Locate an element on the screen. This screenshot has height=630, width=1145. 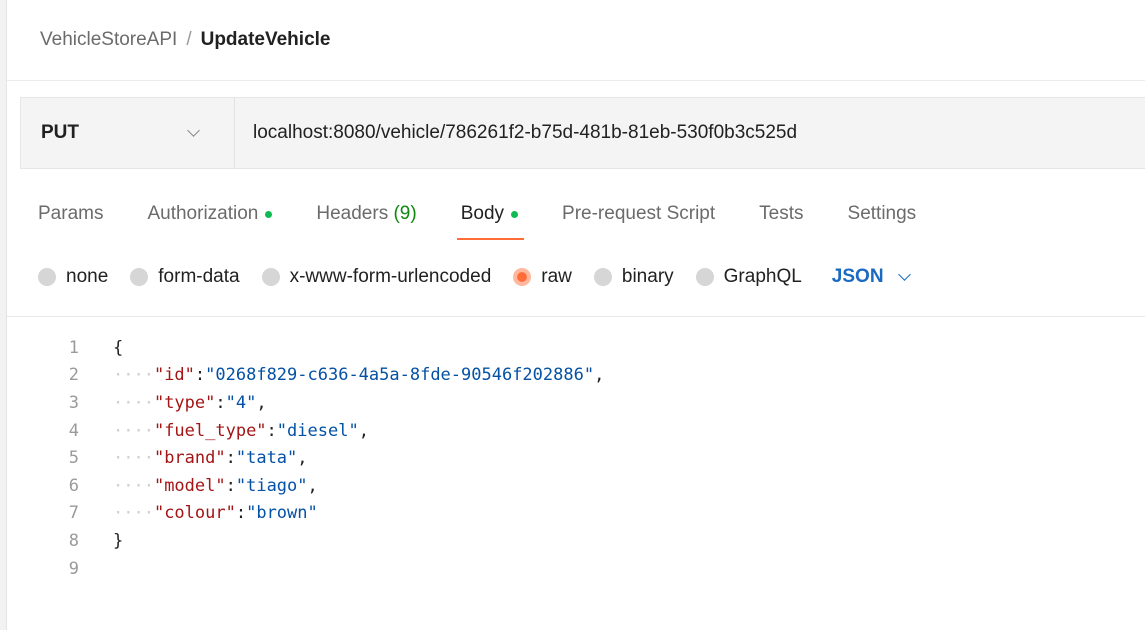
code-line: 5 ····"brand":"tata", is located at coordinates (576, 458).